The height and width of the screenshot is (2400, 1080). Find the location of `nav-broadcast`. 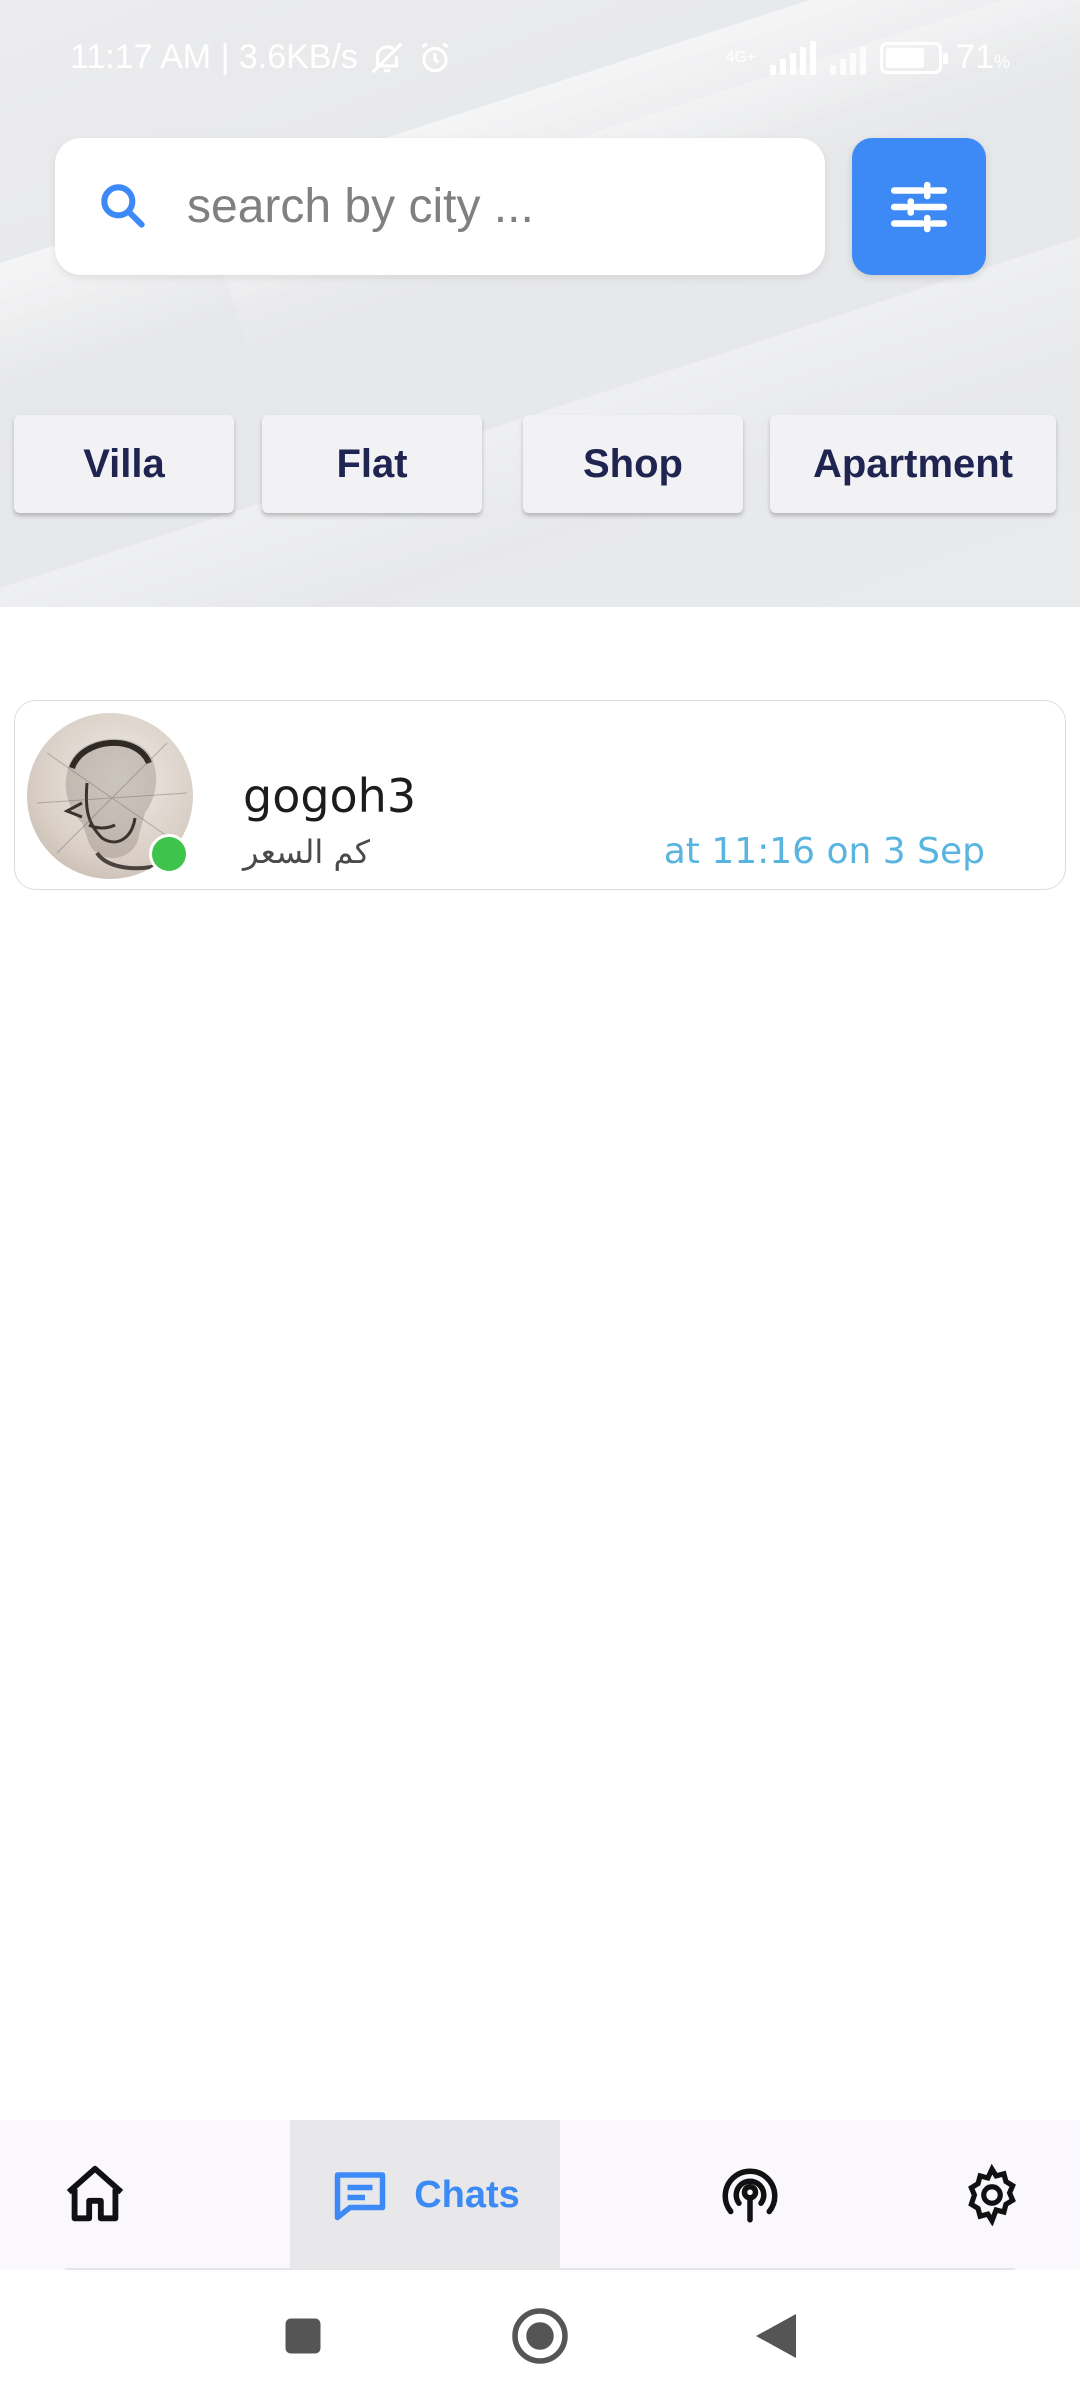

nav-broadcast is located at coordinates (750, 2195).